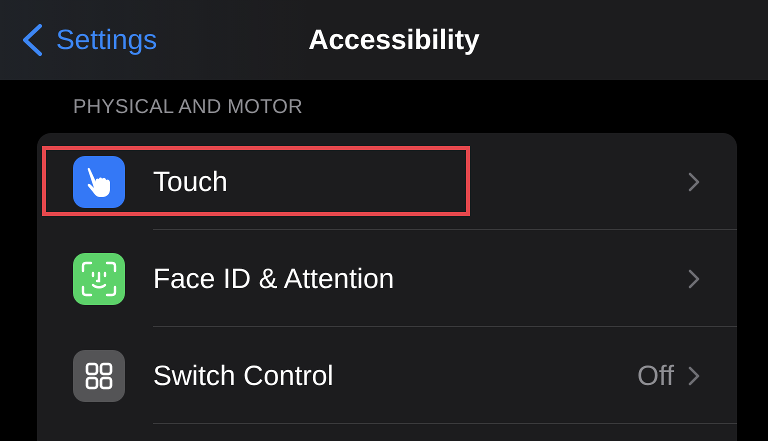 This screenshot has height=441, width=768. Describe the element at coordinates (655, 376) in the screenshot. I see `row-value: Off` at that location.